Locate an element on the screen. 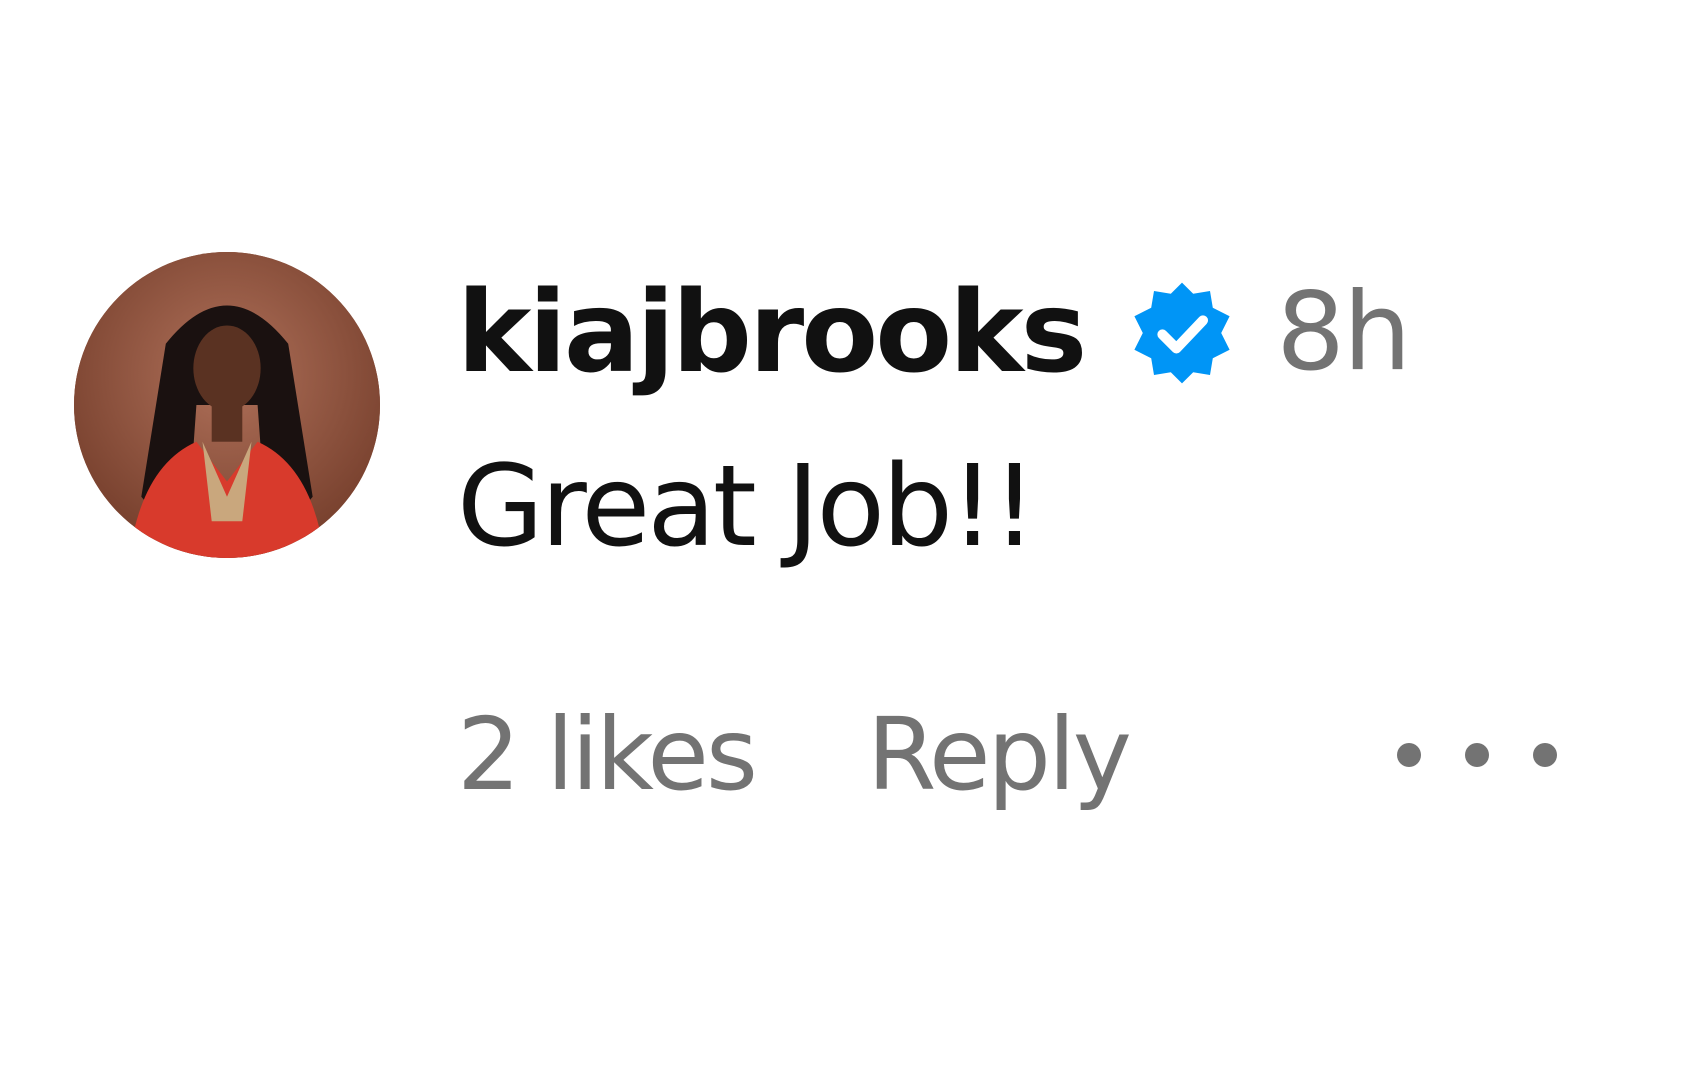 This screenshot has width=1700, height=1080. reply-button: Reply is located at coordinates (999, 755).